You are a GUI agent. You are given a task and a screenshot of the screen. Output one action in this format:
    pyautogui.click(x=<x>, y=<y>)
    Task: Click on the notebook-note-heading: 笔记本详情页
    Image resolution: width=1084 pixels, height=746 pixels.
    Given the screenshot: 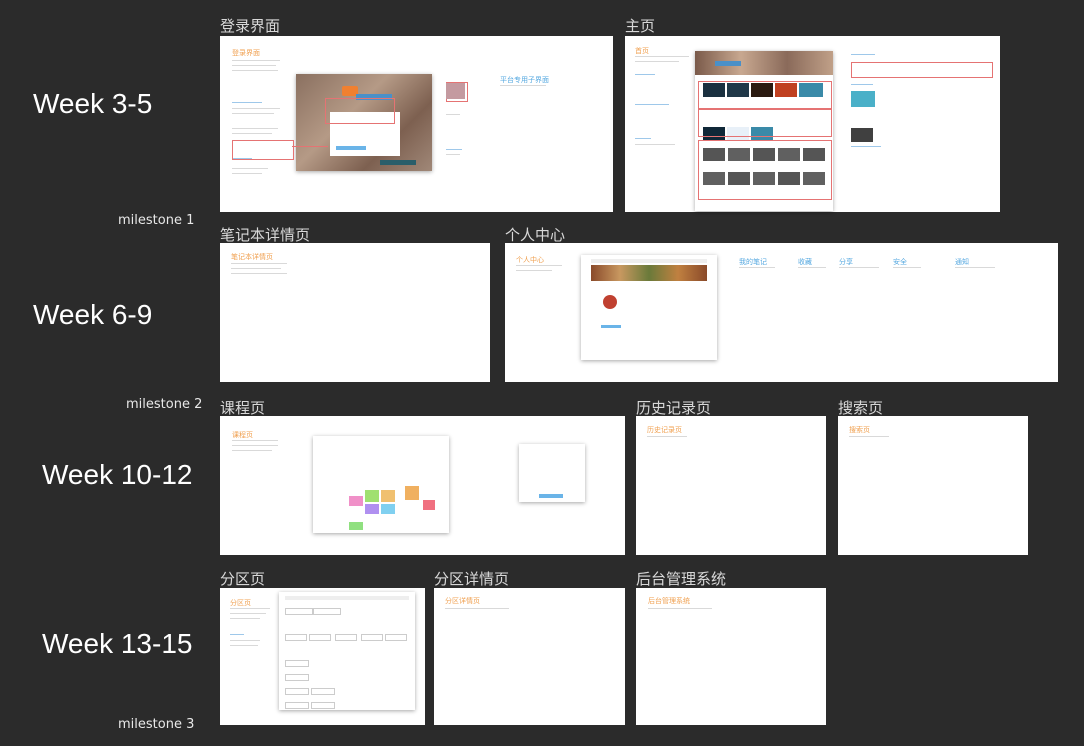 What is the action you would take?
    pyautogui.click(x=252, y=257)
    